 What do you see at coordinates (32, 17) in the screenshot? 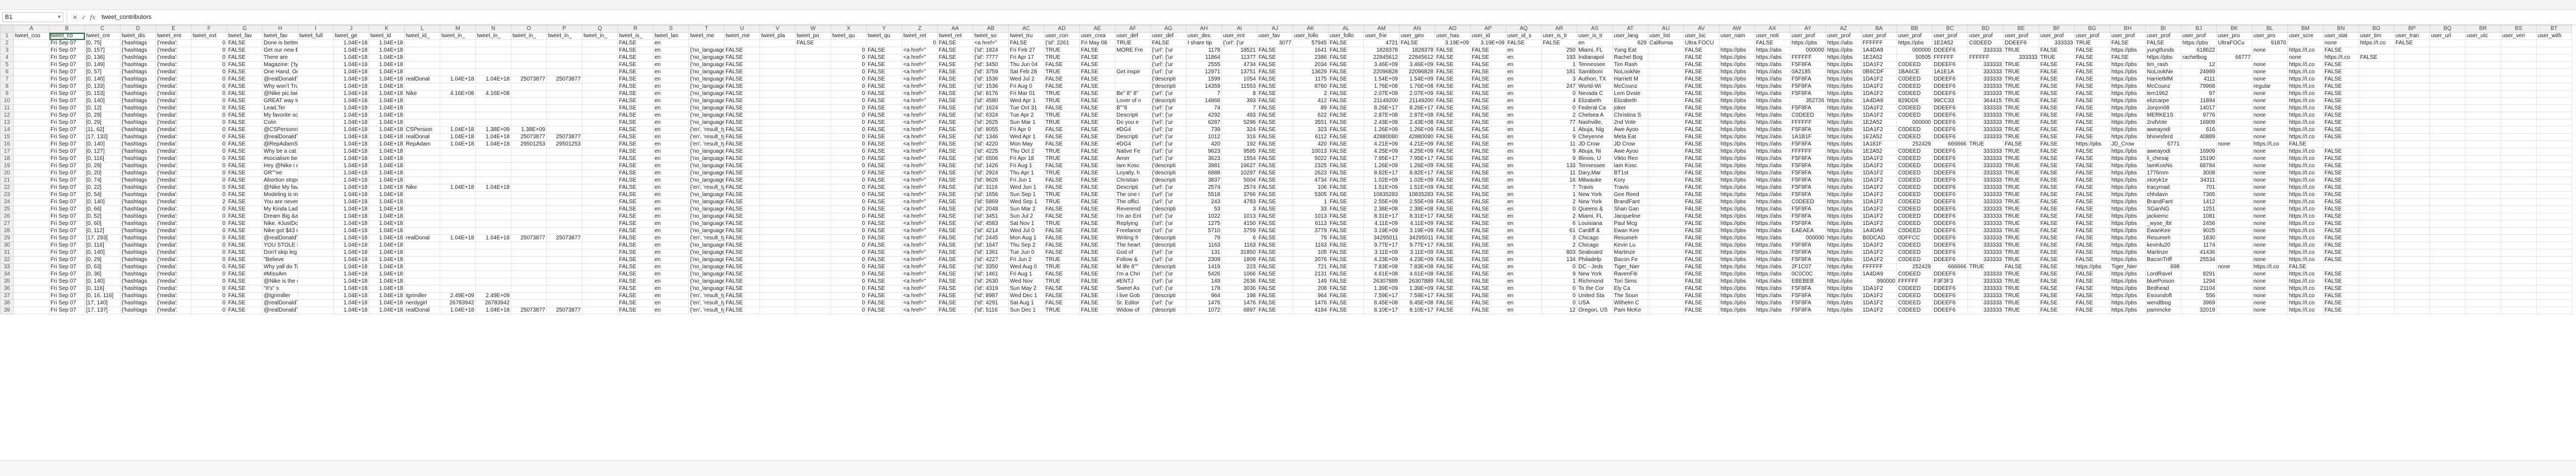
I see `name-box: B1 ▾` at bounding box center [32, 17].